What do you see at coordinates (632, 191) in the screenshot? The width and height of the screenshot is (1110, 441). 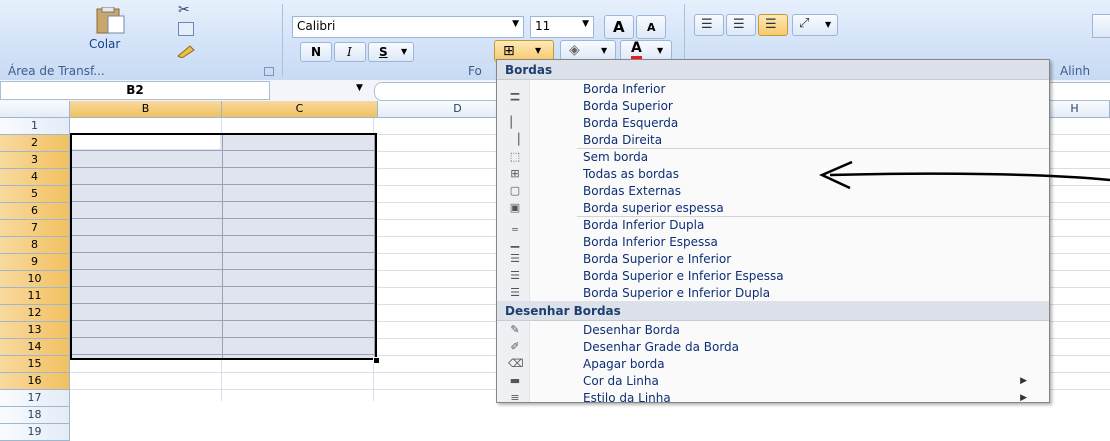 I see `menu-item-label: Bordas Externas` at bounding box center [632, 191].